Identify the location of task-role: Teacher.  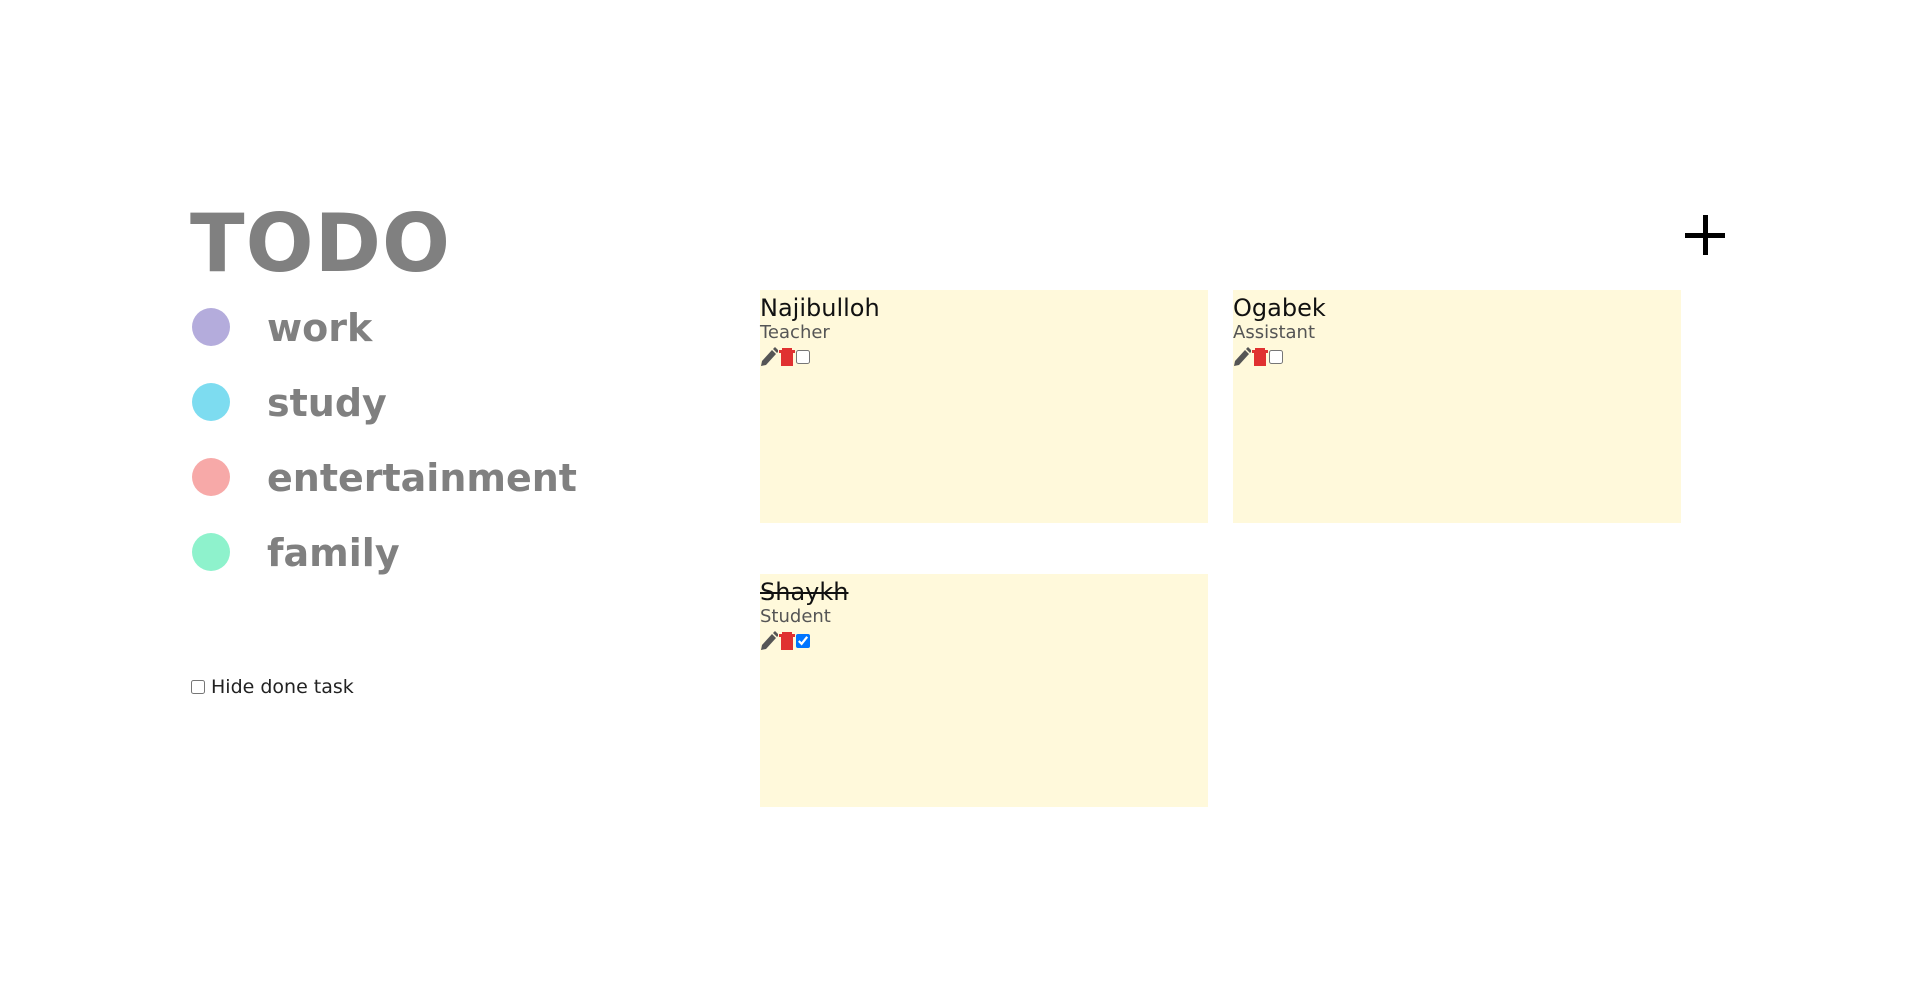
(795, 332).